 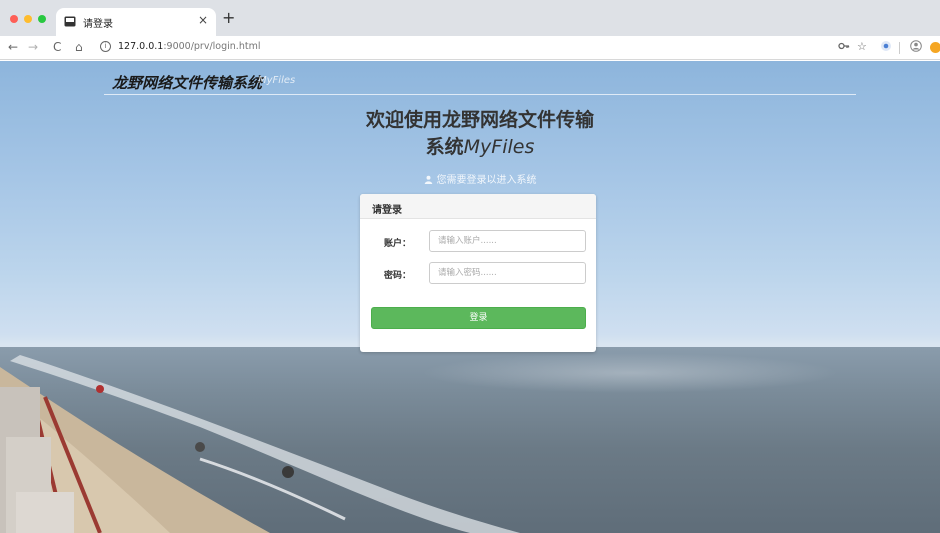 I want to click on avatar-icon, so click(x=916, y=46).